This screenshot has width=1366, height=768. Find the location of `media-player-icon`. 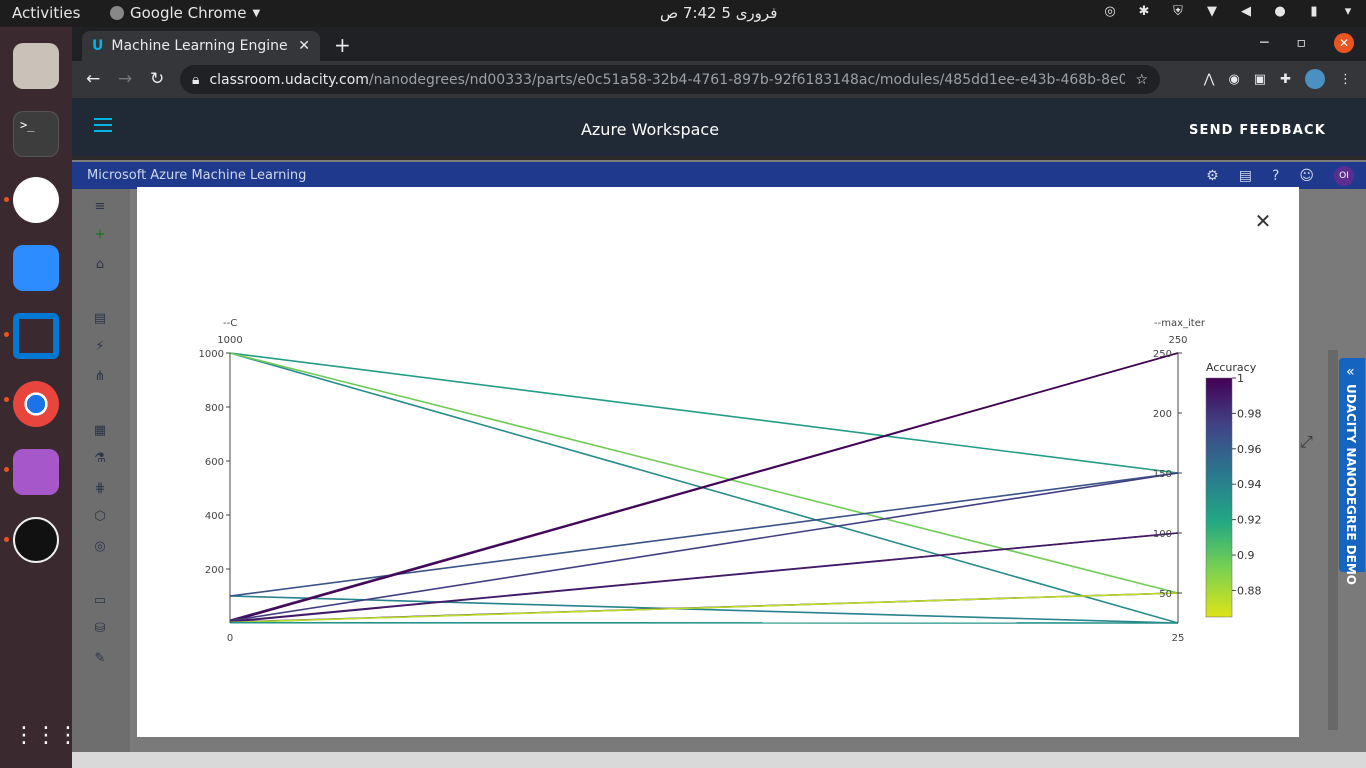

media-player-icon is located at coordinates (36, 472).